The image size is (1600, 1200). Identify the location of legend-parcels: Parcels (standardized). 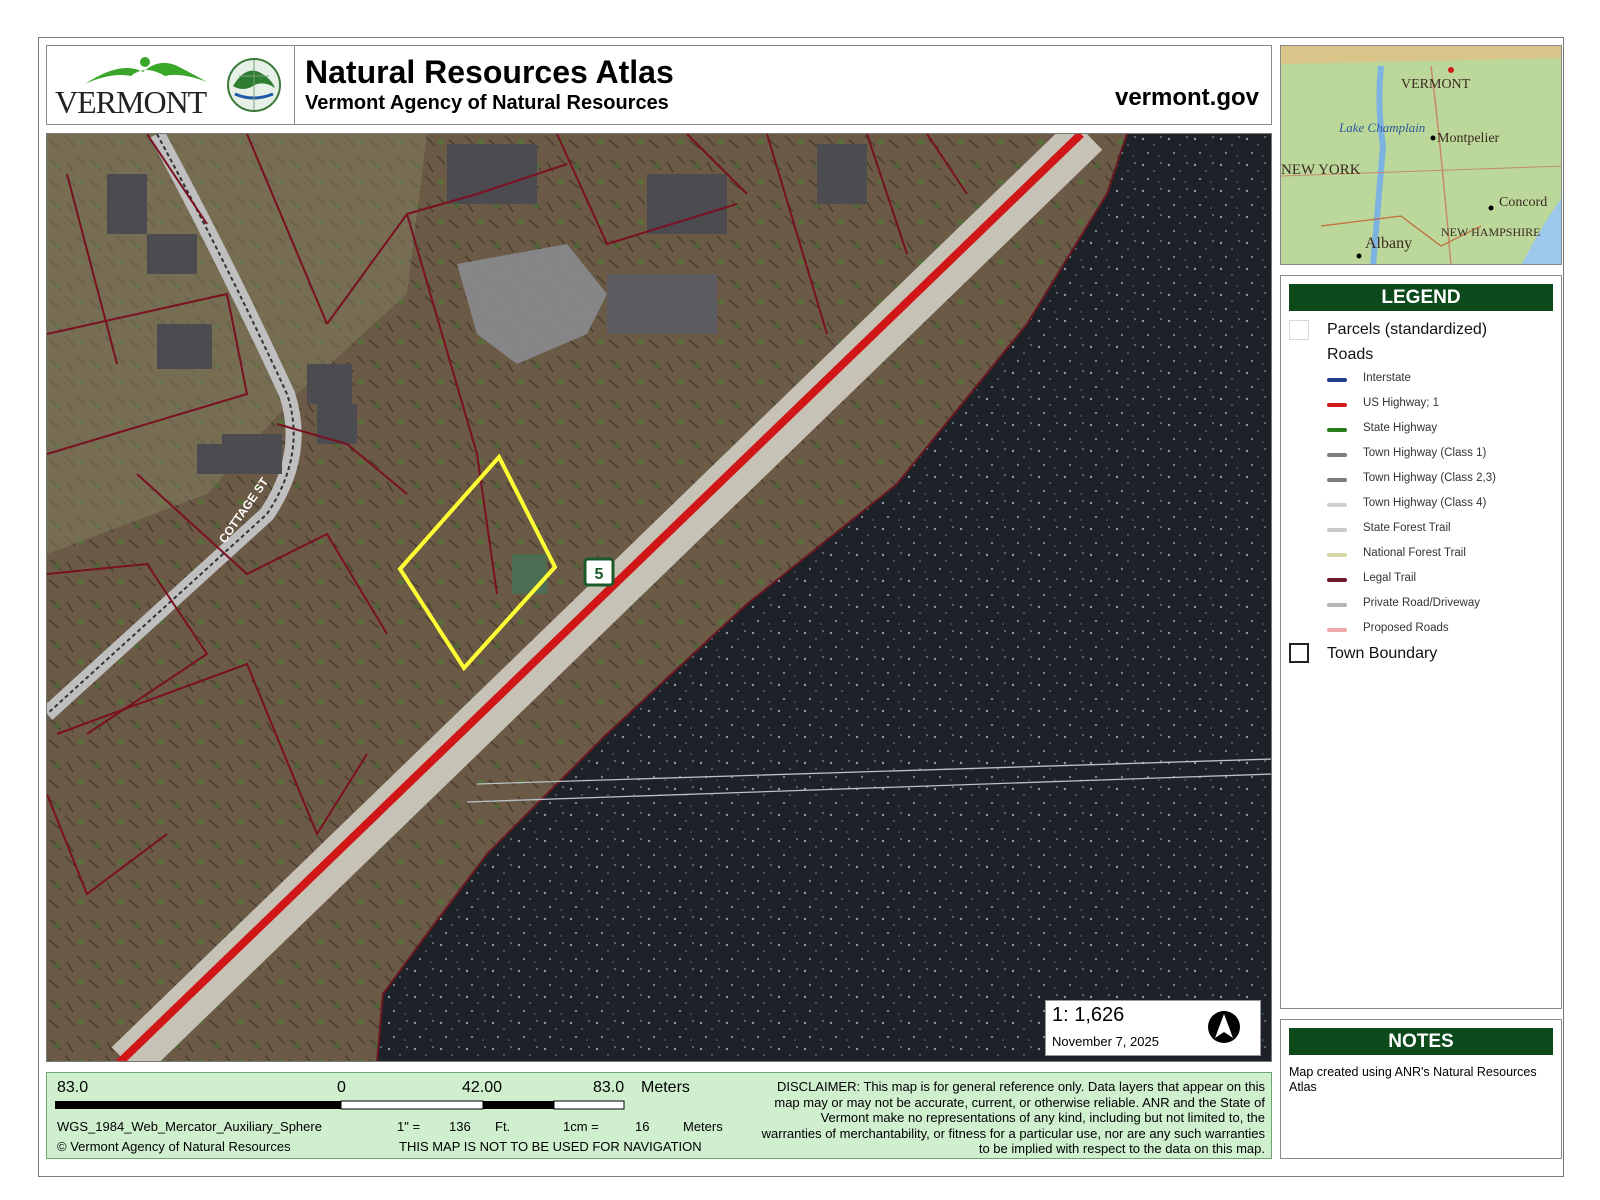
(1407, 329).